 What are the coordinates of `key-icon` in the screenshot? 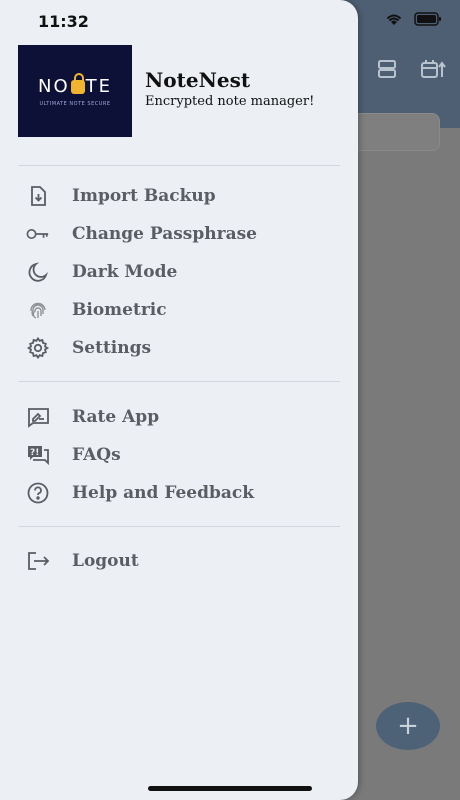 It's located at (38, 234).